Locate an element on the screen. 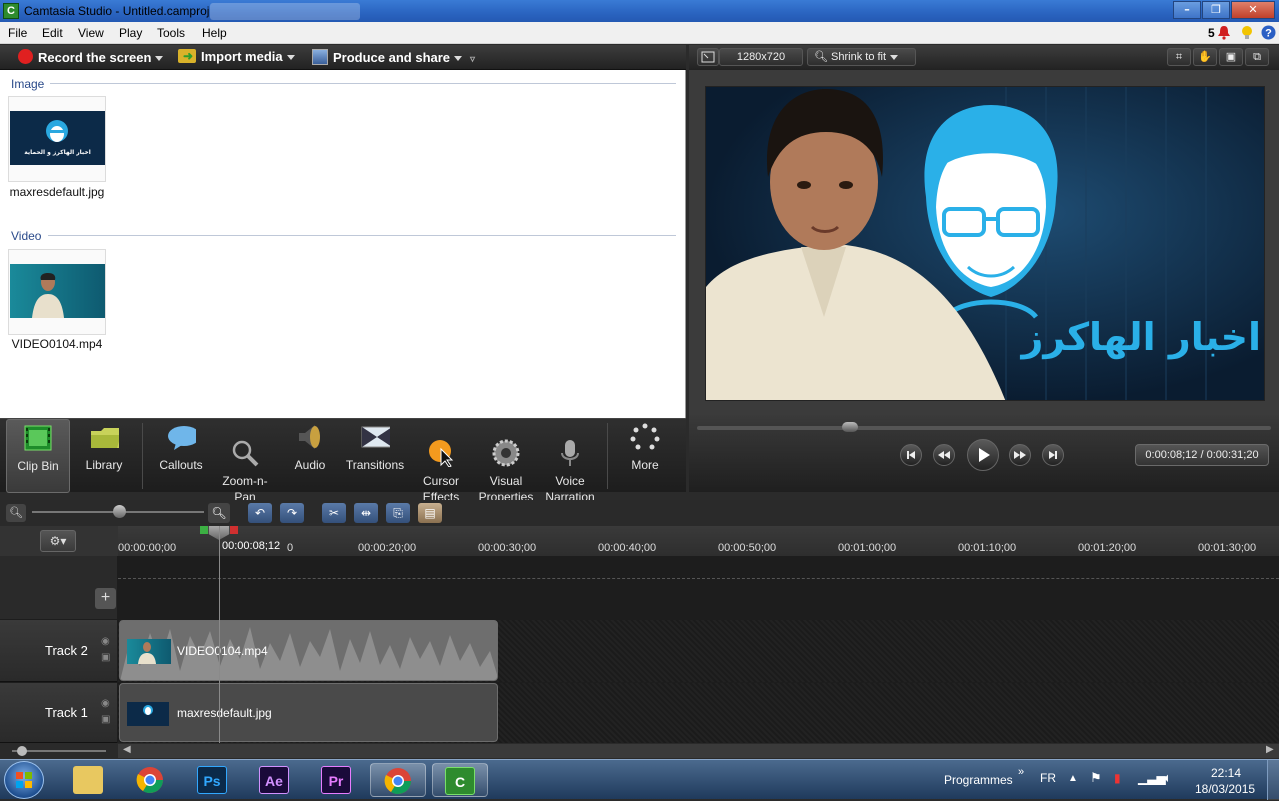 The width and height of the screenshot is (1279, 801). taskbar-premiere: Pr is located at coordinates (336, 780).